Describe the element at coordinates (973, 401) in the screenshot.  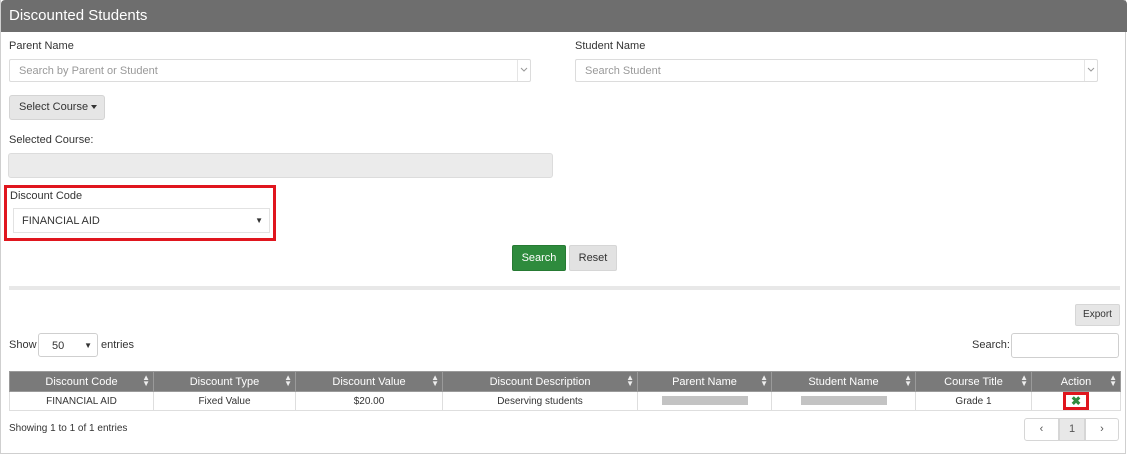
I see `cell-course-title: Grade 1` at that location.